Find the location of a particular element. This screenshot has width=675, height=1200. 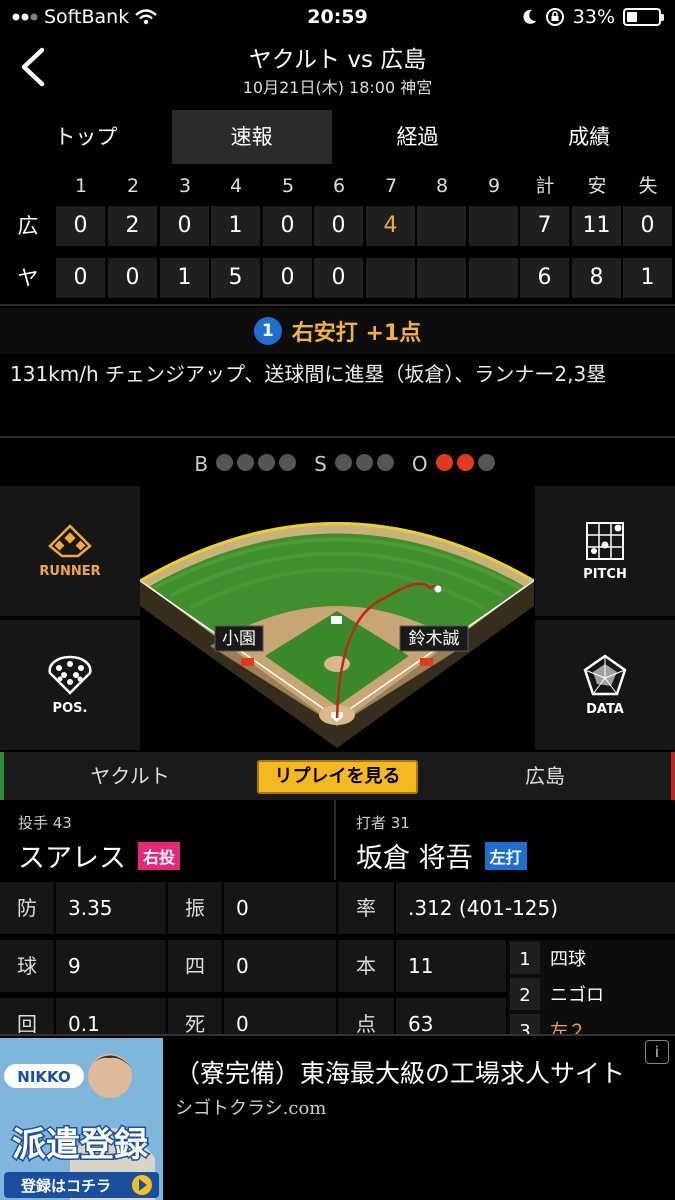

pitch-label: PITCH is located at coordinates (605, 574).